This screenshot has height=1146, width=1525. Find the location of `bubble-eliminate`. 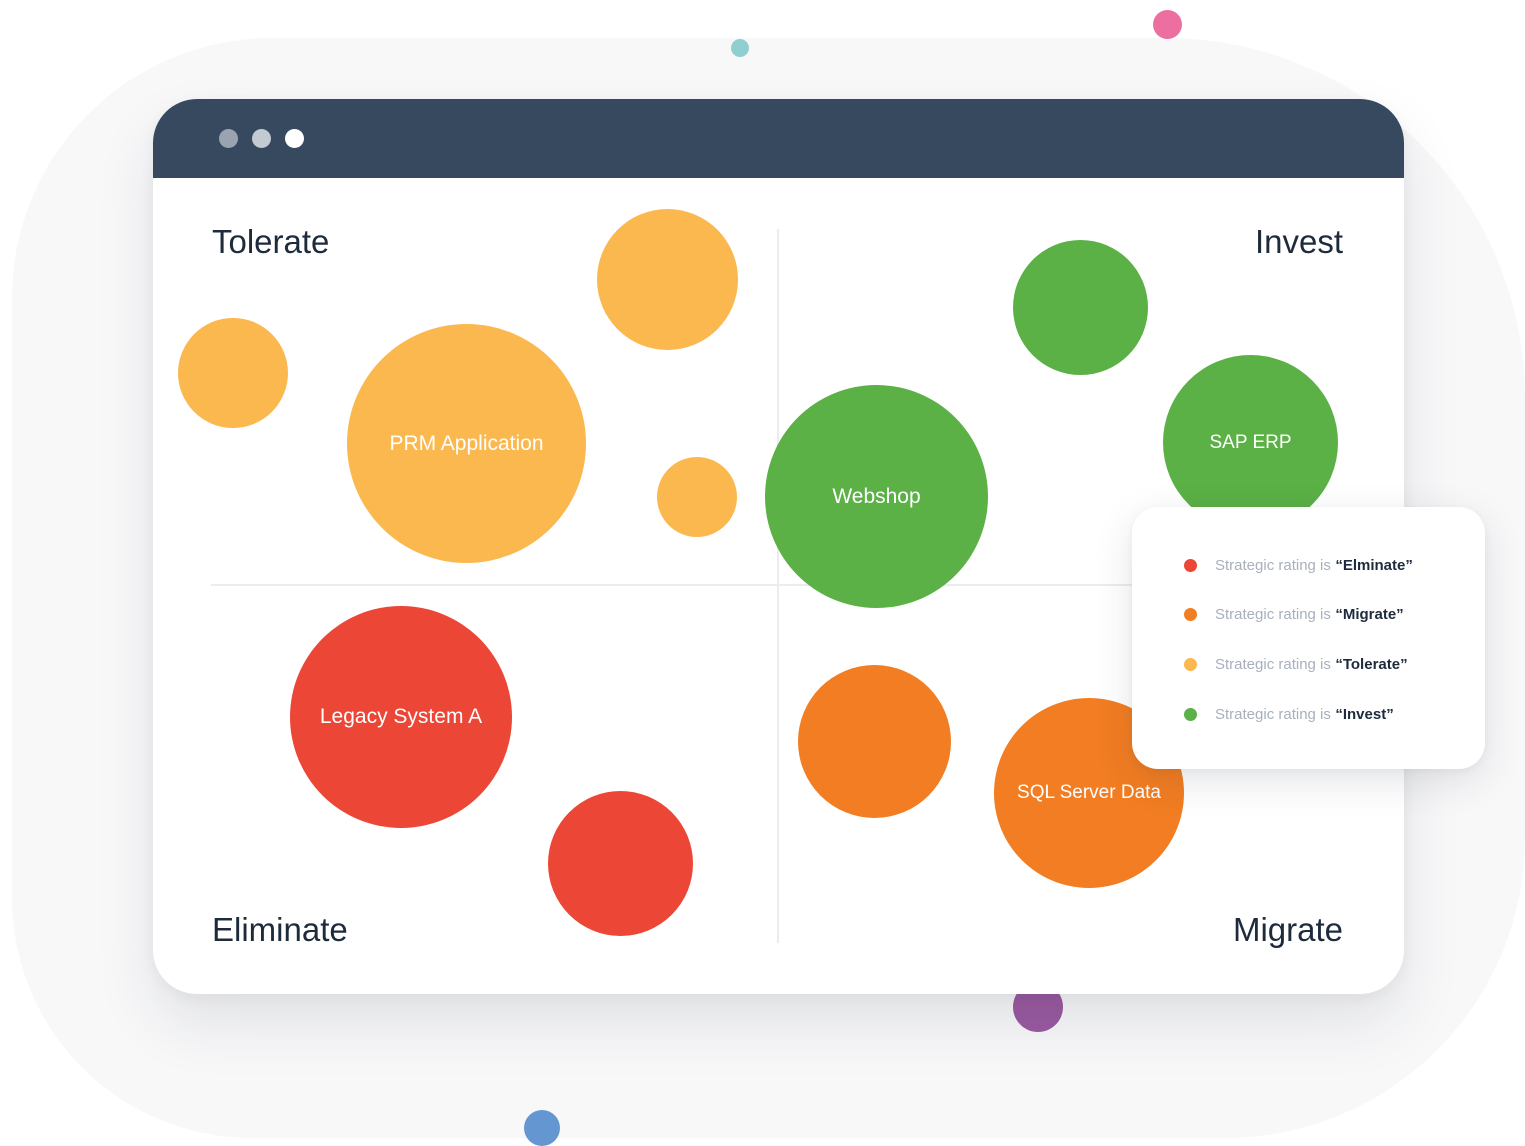

bubble-eliminate is located at coordinates (620, 863).